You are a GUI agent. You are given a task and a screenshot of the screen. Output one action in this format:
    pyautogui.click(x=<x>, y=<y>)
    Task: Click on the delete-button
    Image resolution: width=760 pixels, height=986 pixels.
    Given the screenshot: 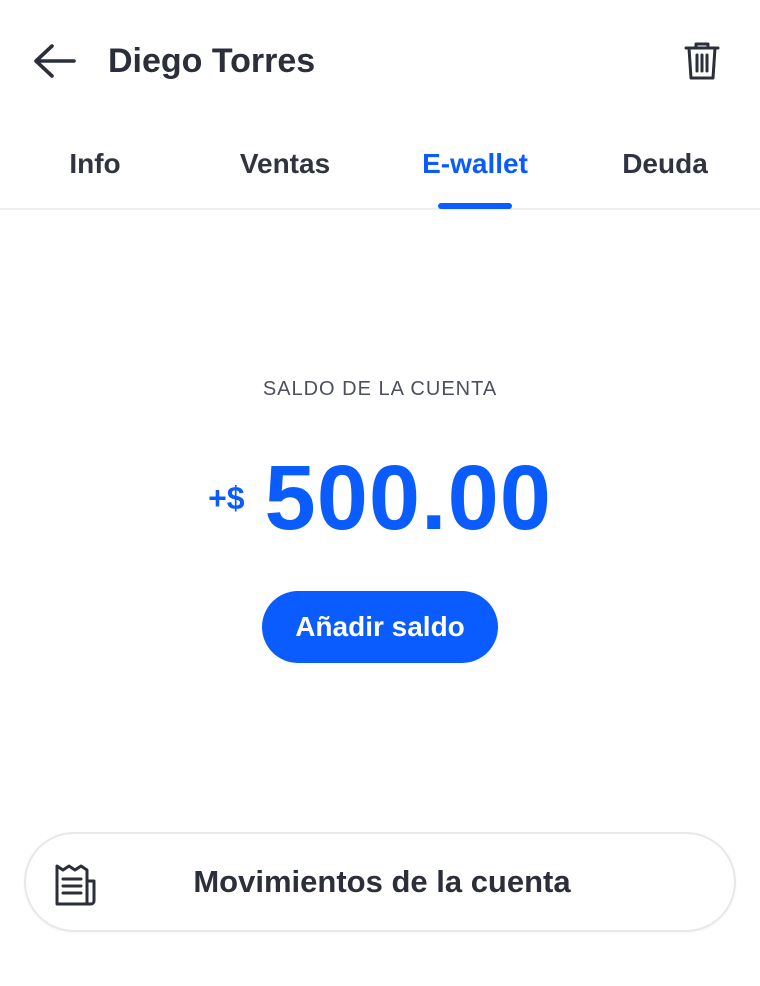 What is the action you would take?
    pyautogui.click(x=702, y=61)
    